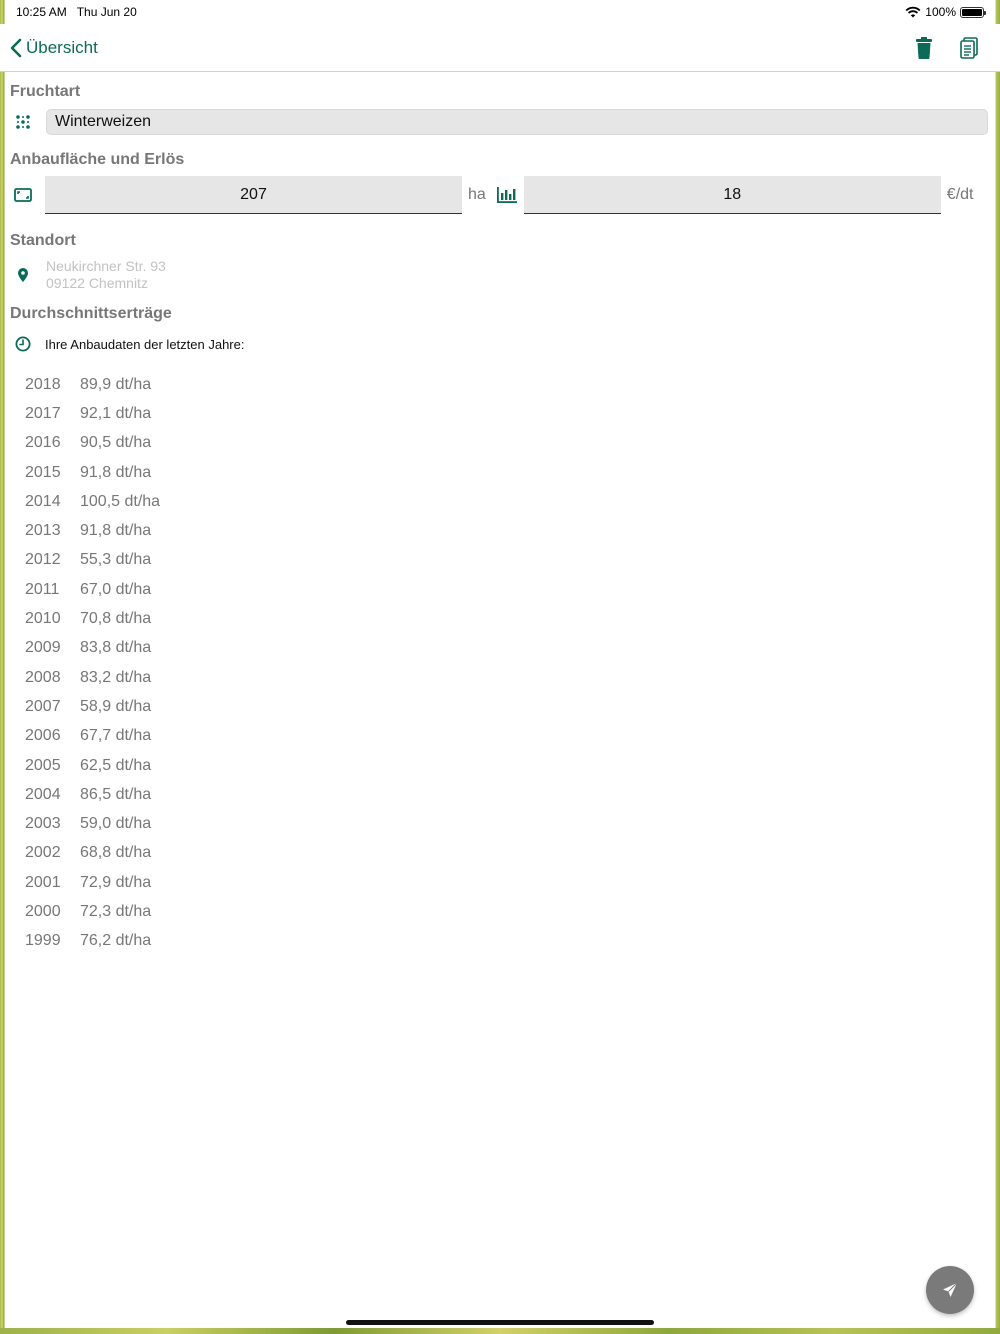  Describe the element at coordinates (43, 677) in the screenshot. I see `yield-year: 2008` at that location.